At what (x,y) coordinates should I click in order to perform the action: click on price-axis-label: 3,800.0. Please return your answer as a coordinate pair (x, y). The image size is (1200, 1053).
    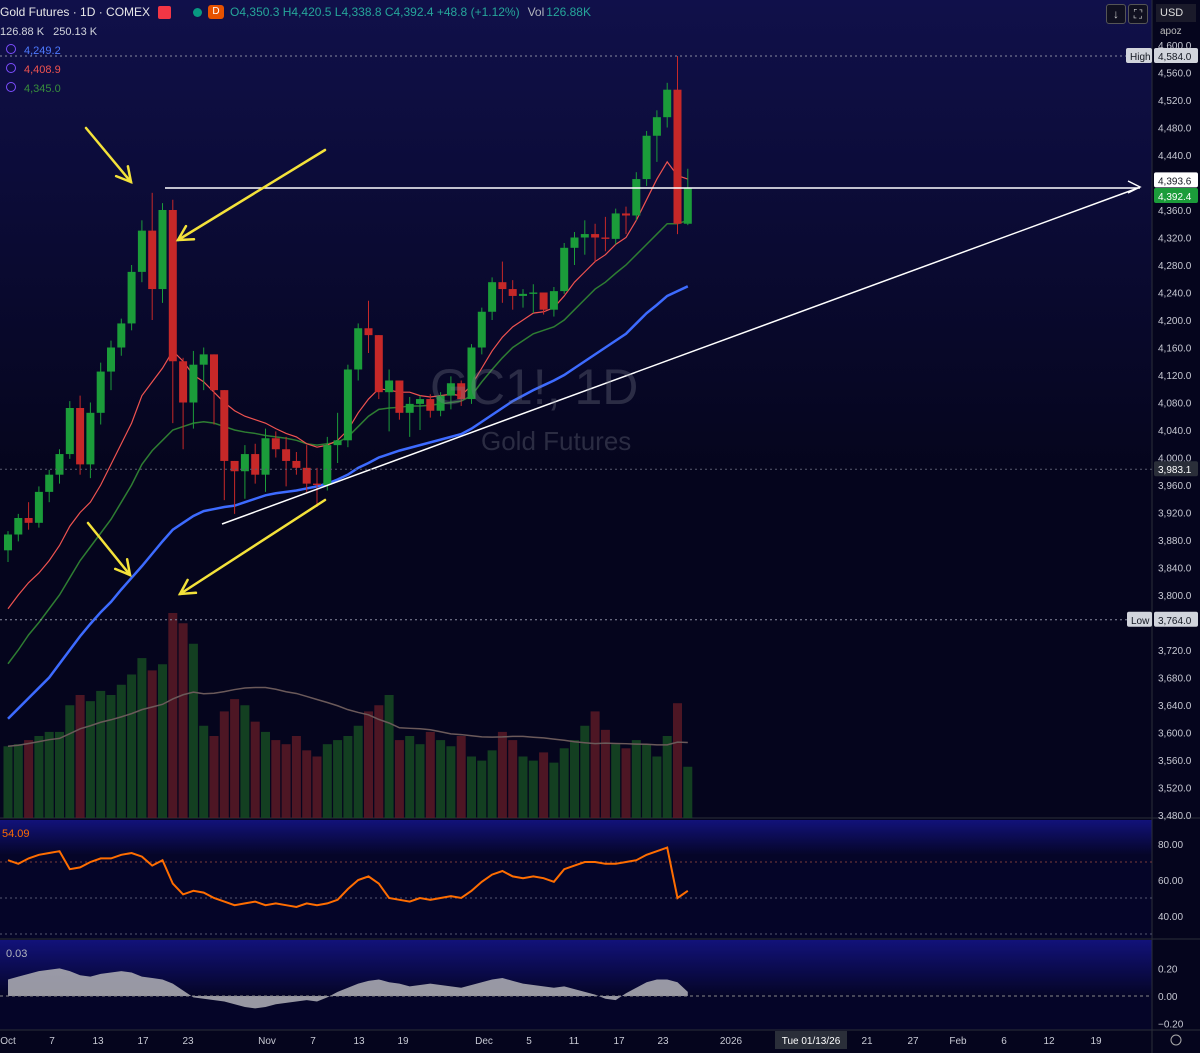
    Looking at the image, I should click on (1175, 596).